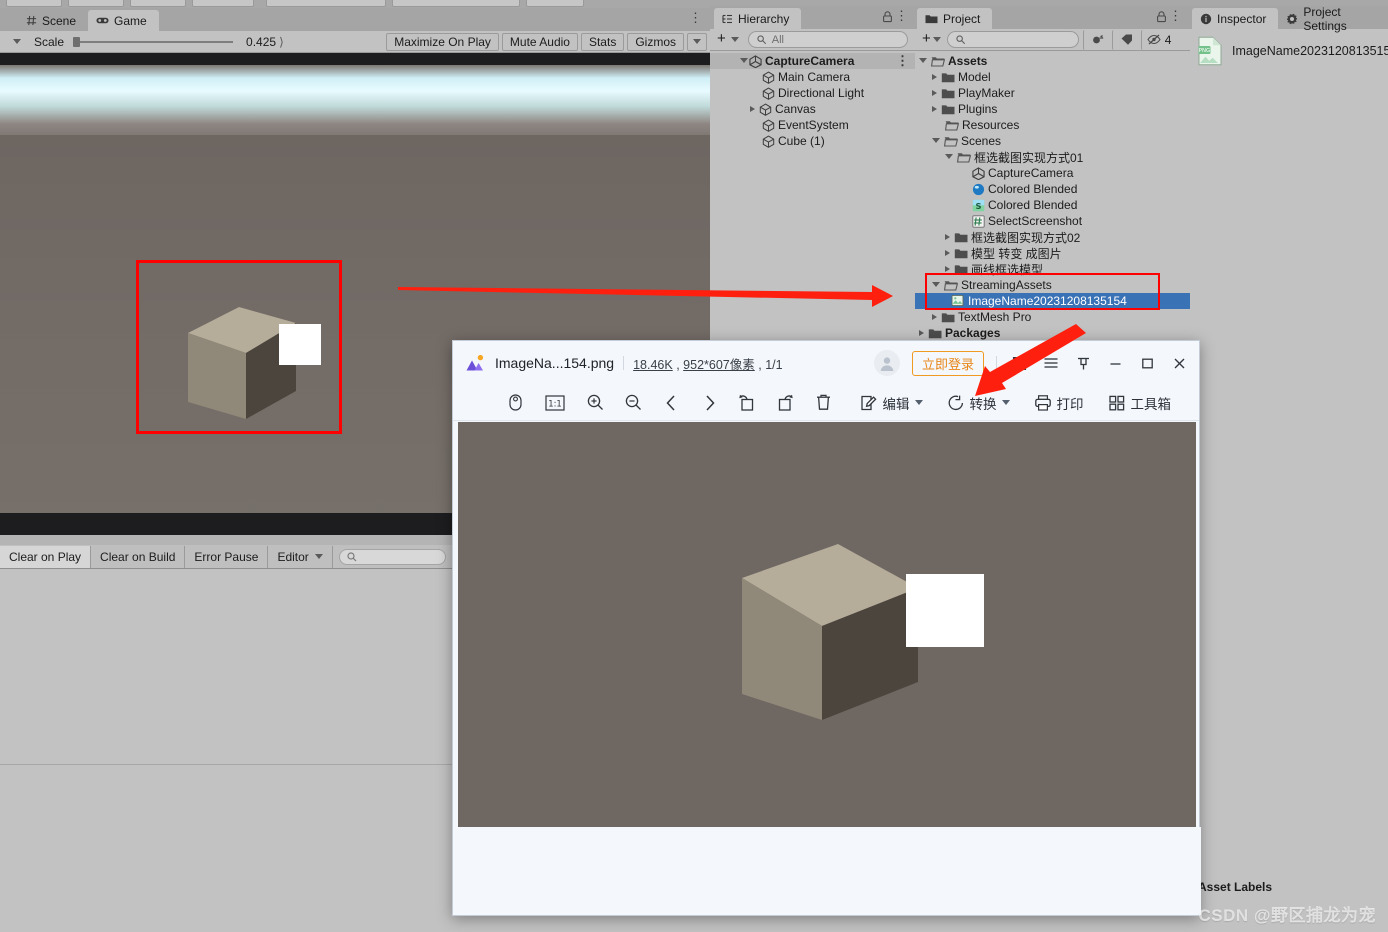  I want to click on rotate-left-icon, so click(747, 403).